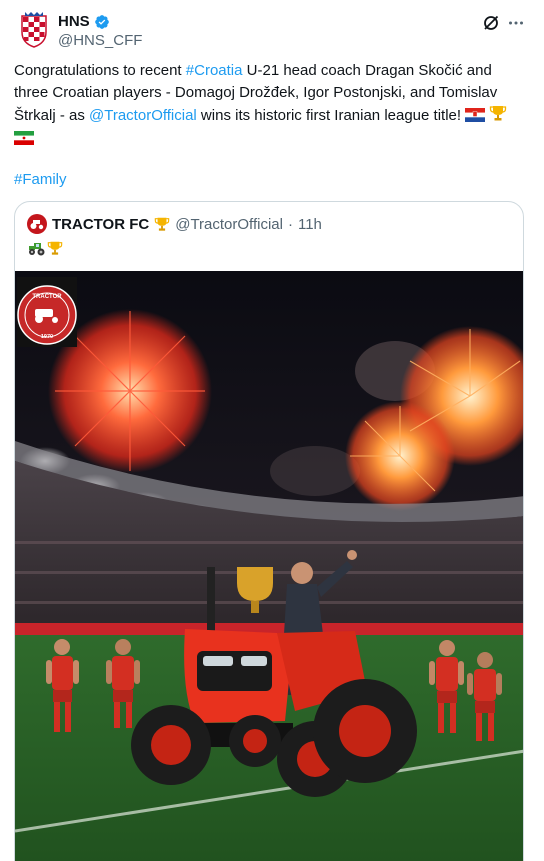 The width and height of the screenshot is (544, 861). What do you see at coordinates (214, 70) in the screenshot?
I see `hashtag-croatia-link: #Croatia` at bounding box center [214, 70].